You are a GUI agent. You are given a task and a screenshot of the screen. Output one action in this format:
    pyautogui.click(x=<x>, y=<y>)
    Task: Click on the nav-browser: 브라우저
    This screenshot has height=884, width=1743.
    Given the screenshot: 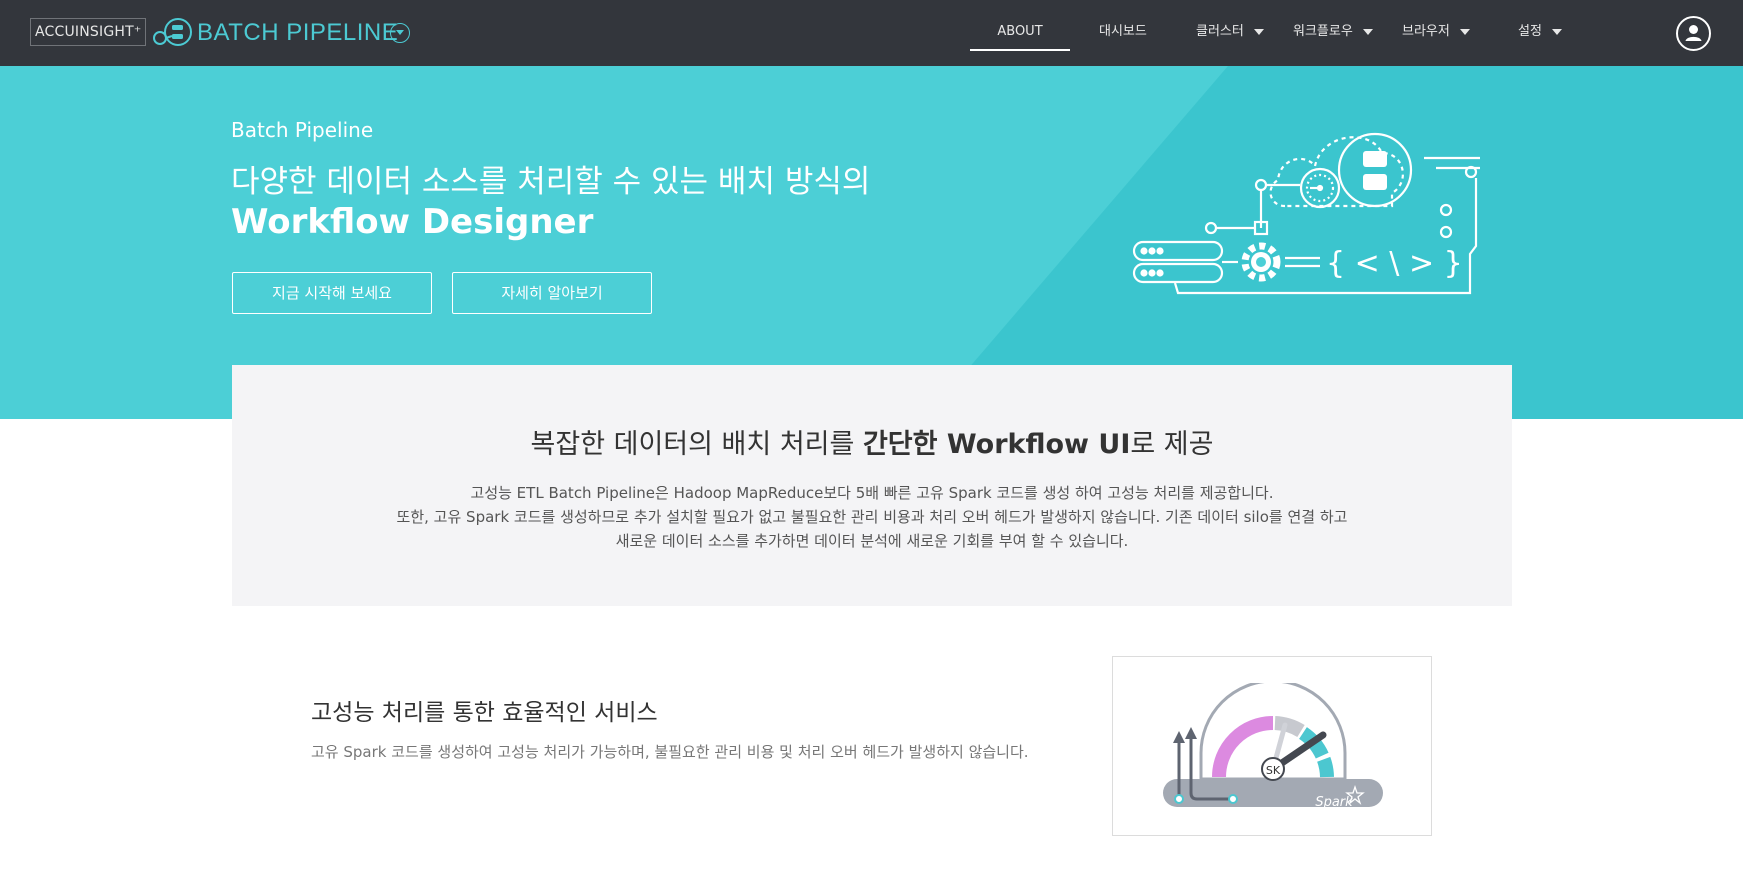 What is the action you would take?
    pyautogui.click(x=1436, y=33)
    